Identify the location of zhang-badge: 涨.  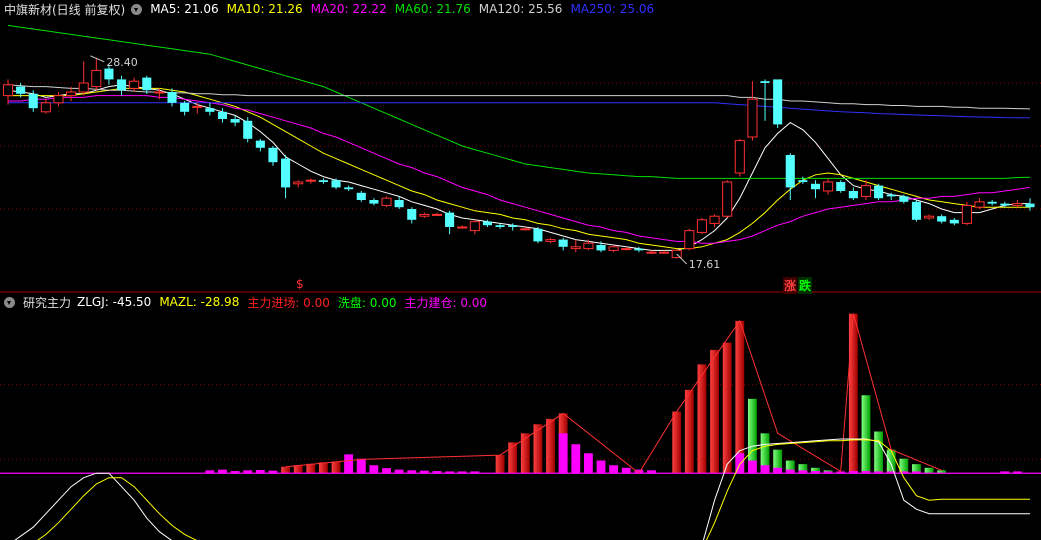
(790, 285).